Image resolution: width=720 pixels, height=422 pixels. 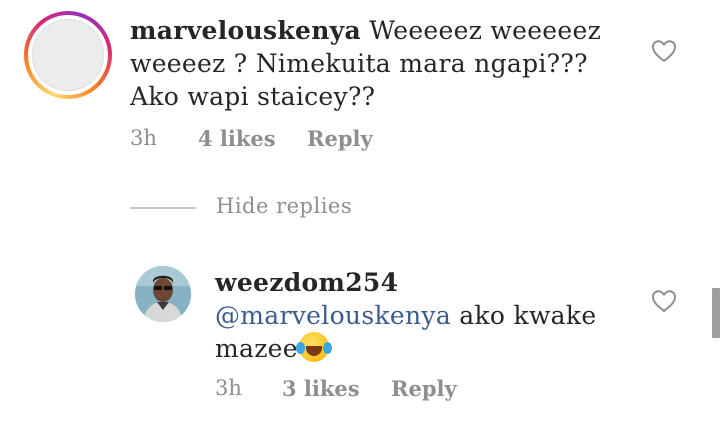 I want to click on tears-of-joy-emoji-icon, so click(x=313, y=347).